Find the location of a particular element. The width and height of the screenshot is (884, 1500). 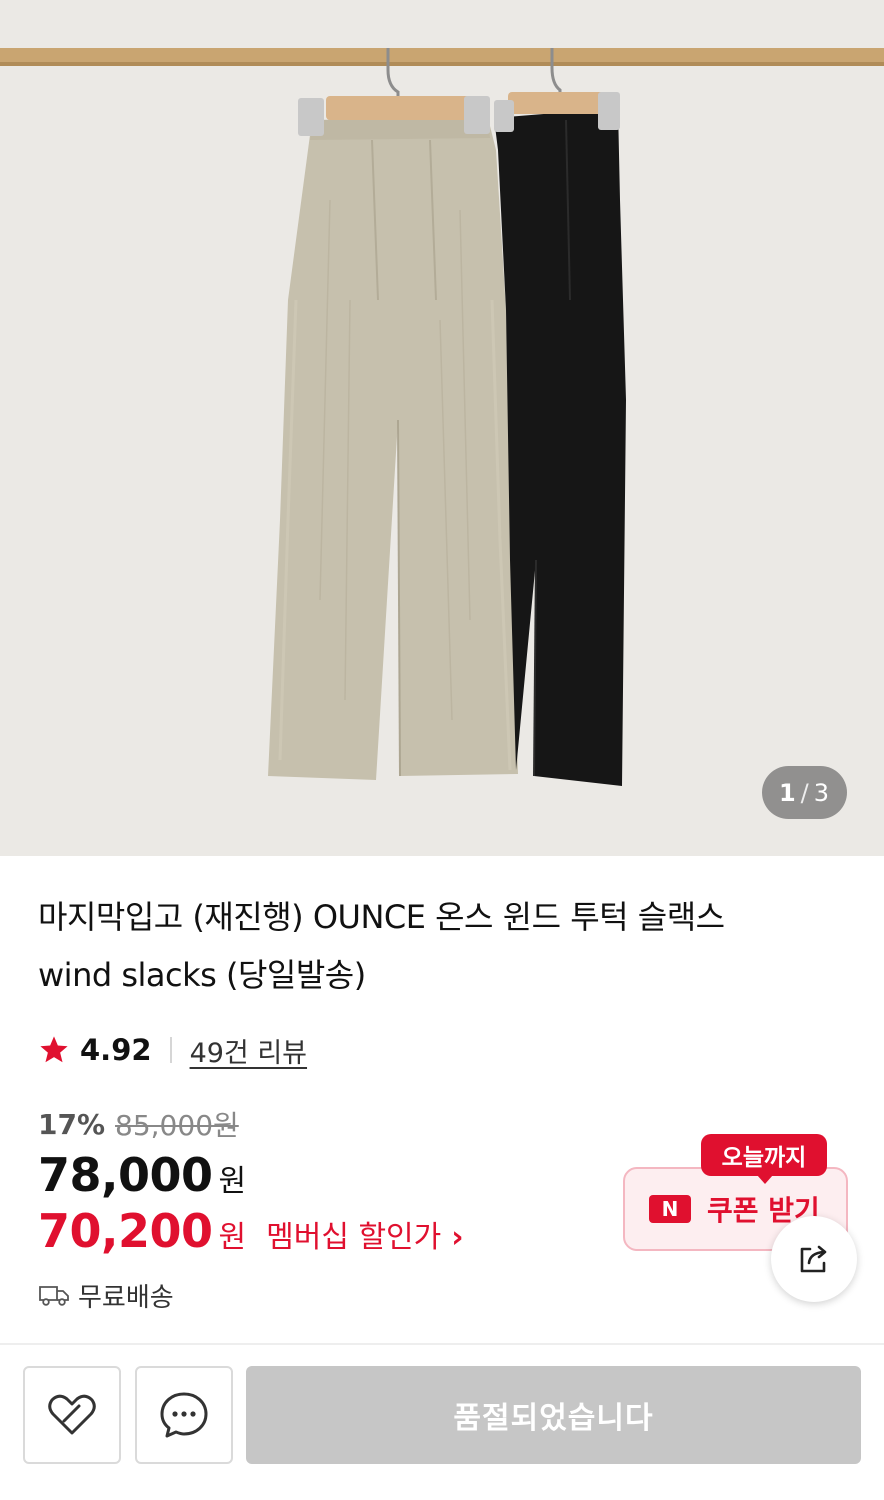

sale-price-unit: 원 is located at coordinates (232, 1181).